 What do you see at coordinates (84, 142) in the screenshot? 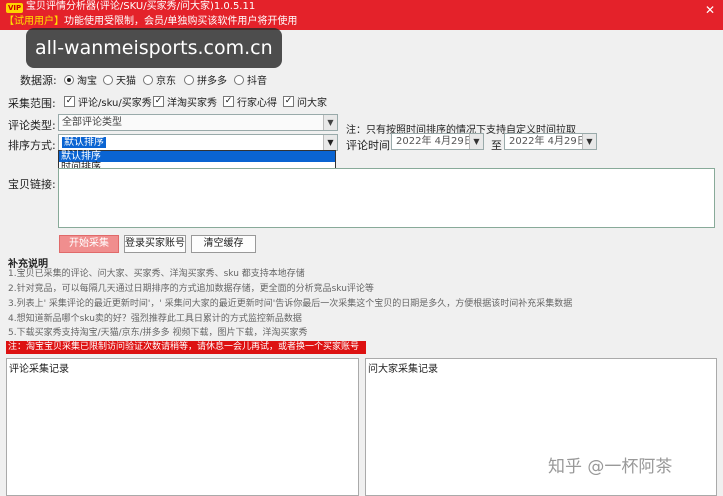
I see `sort-value: 默认排序` at bounding box center [84, 142].